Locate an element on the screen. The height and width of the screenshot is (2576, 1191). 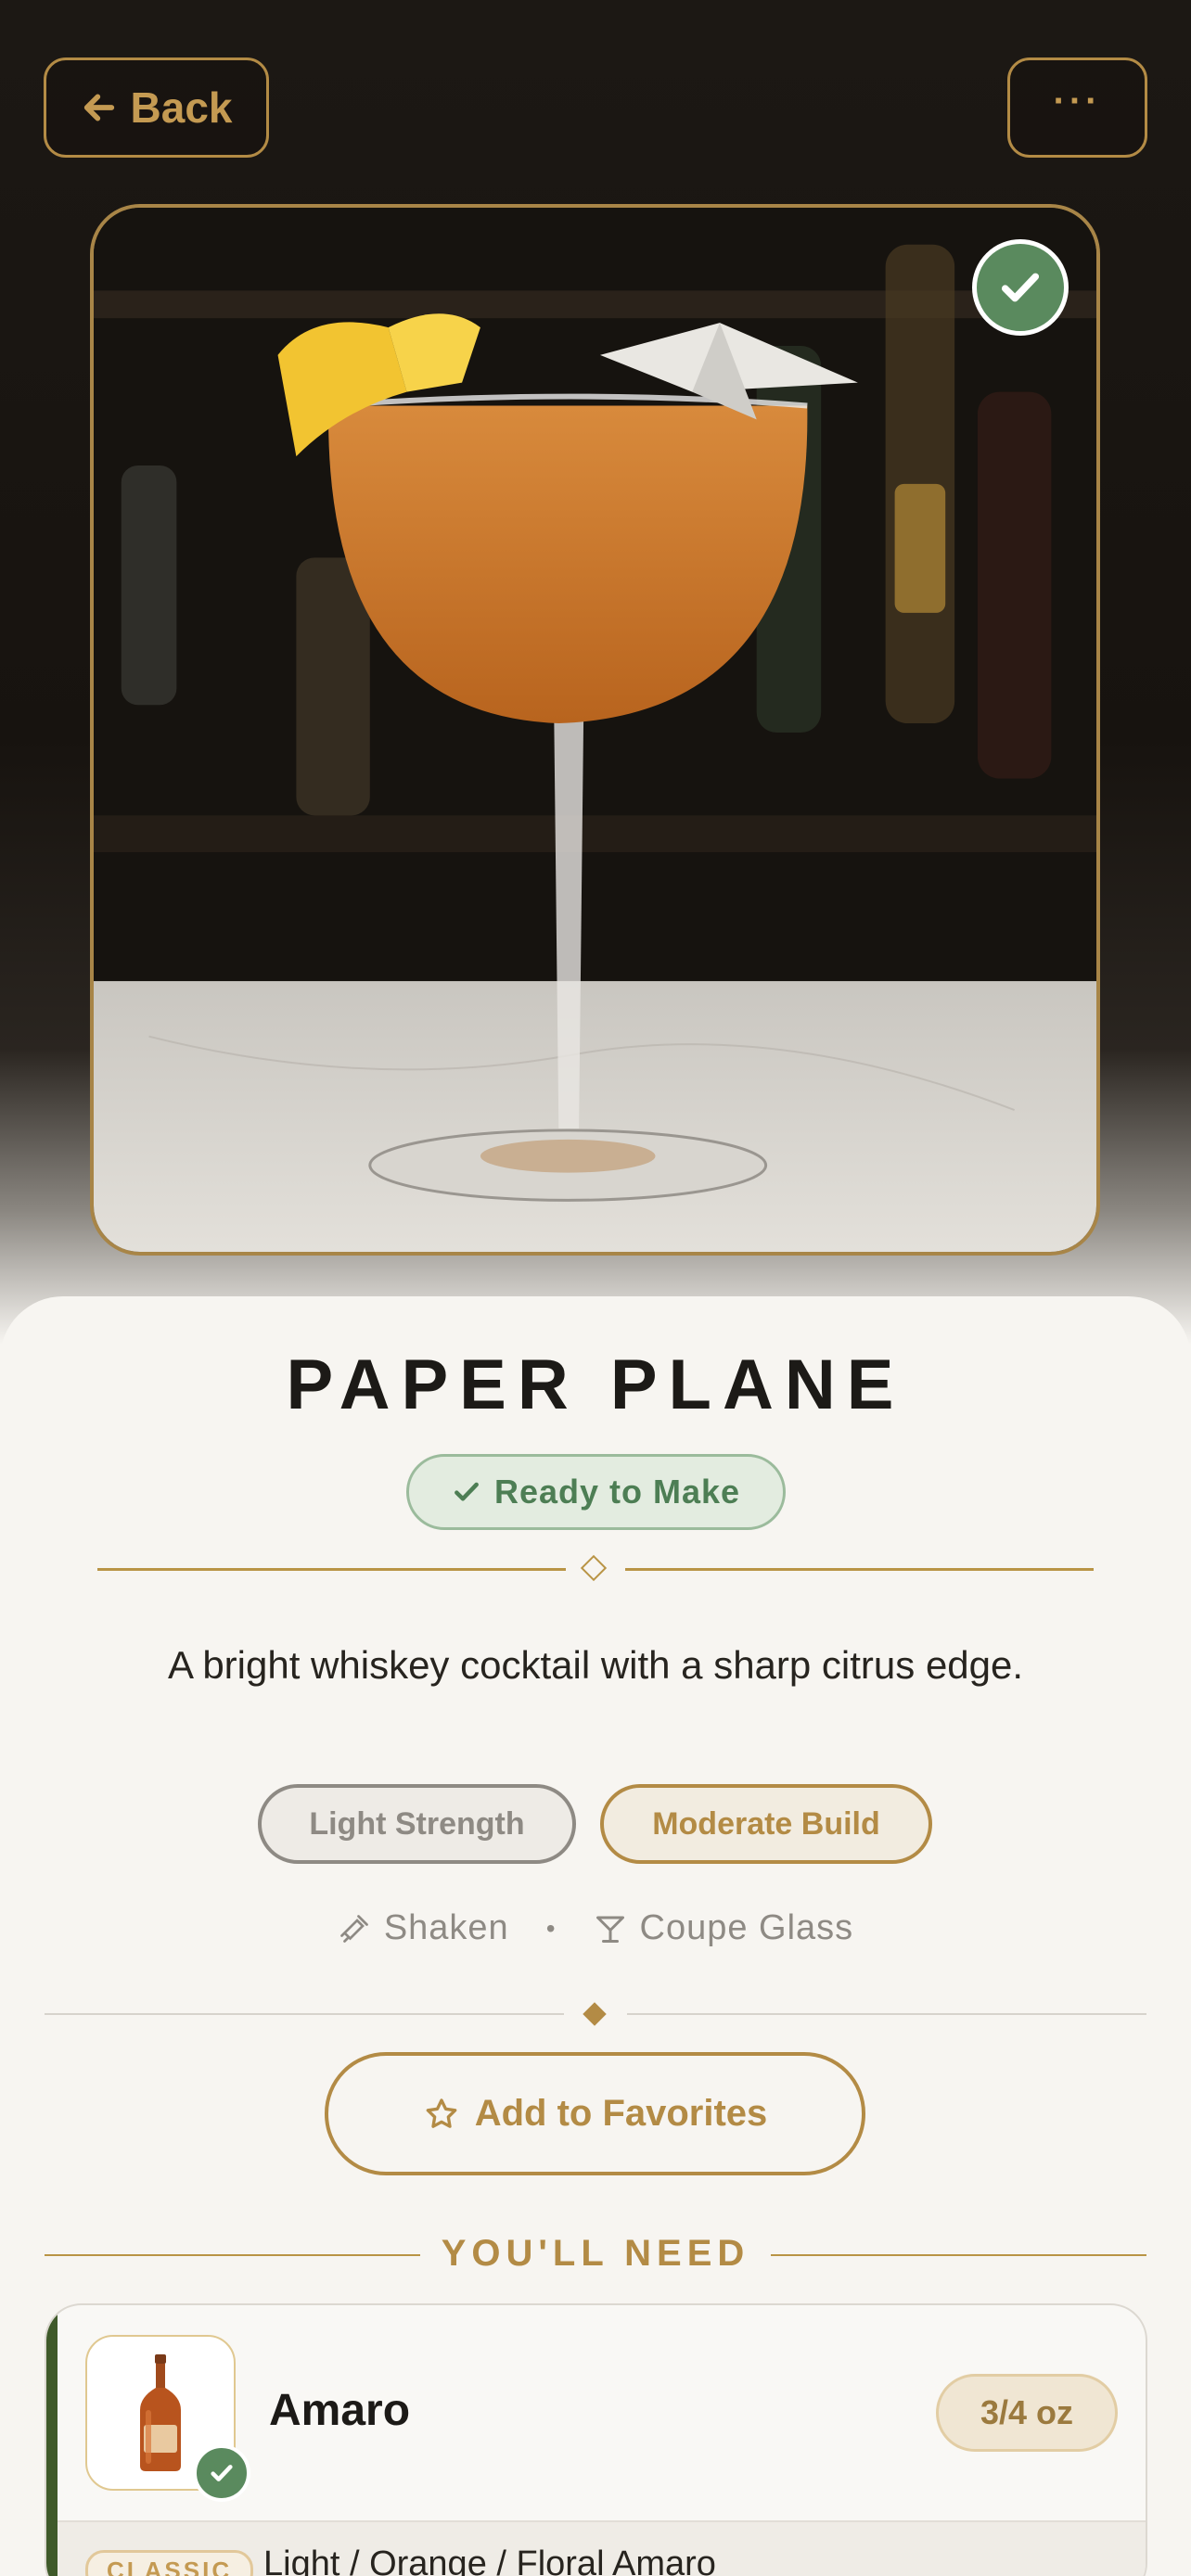
ingredient-details: CLASSIC Light / Orange / Floral Amaro is located at coordinates (602, 2548).